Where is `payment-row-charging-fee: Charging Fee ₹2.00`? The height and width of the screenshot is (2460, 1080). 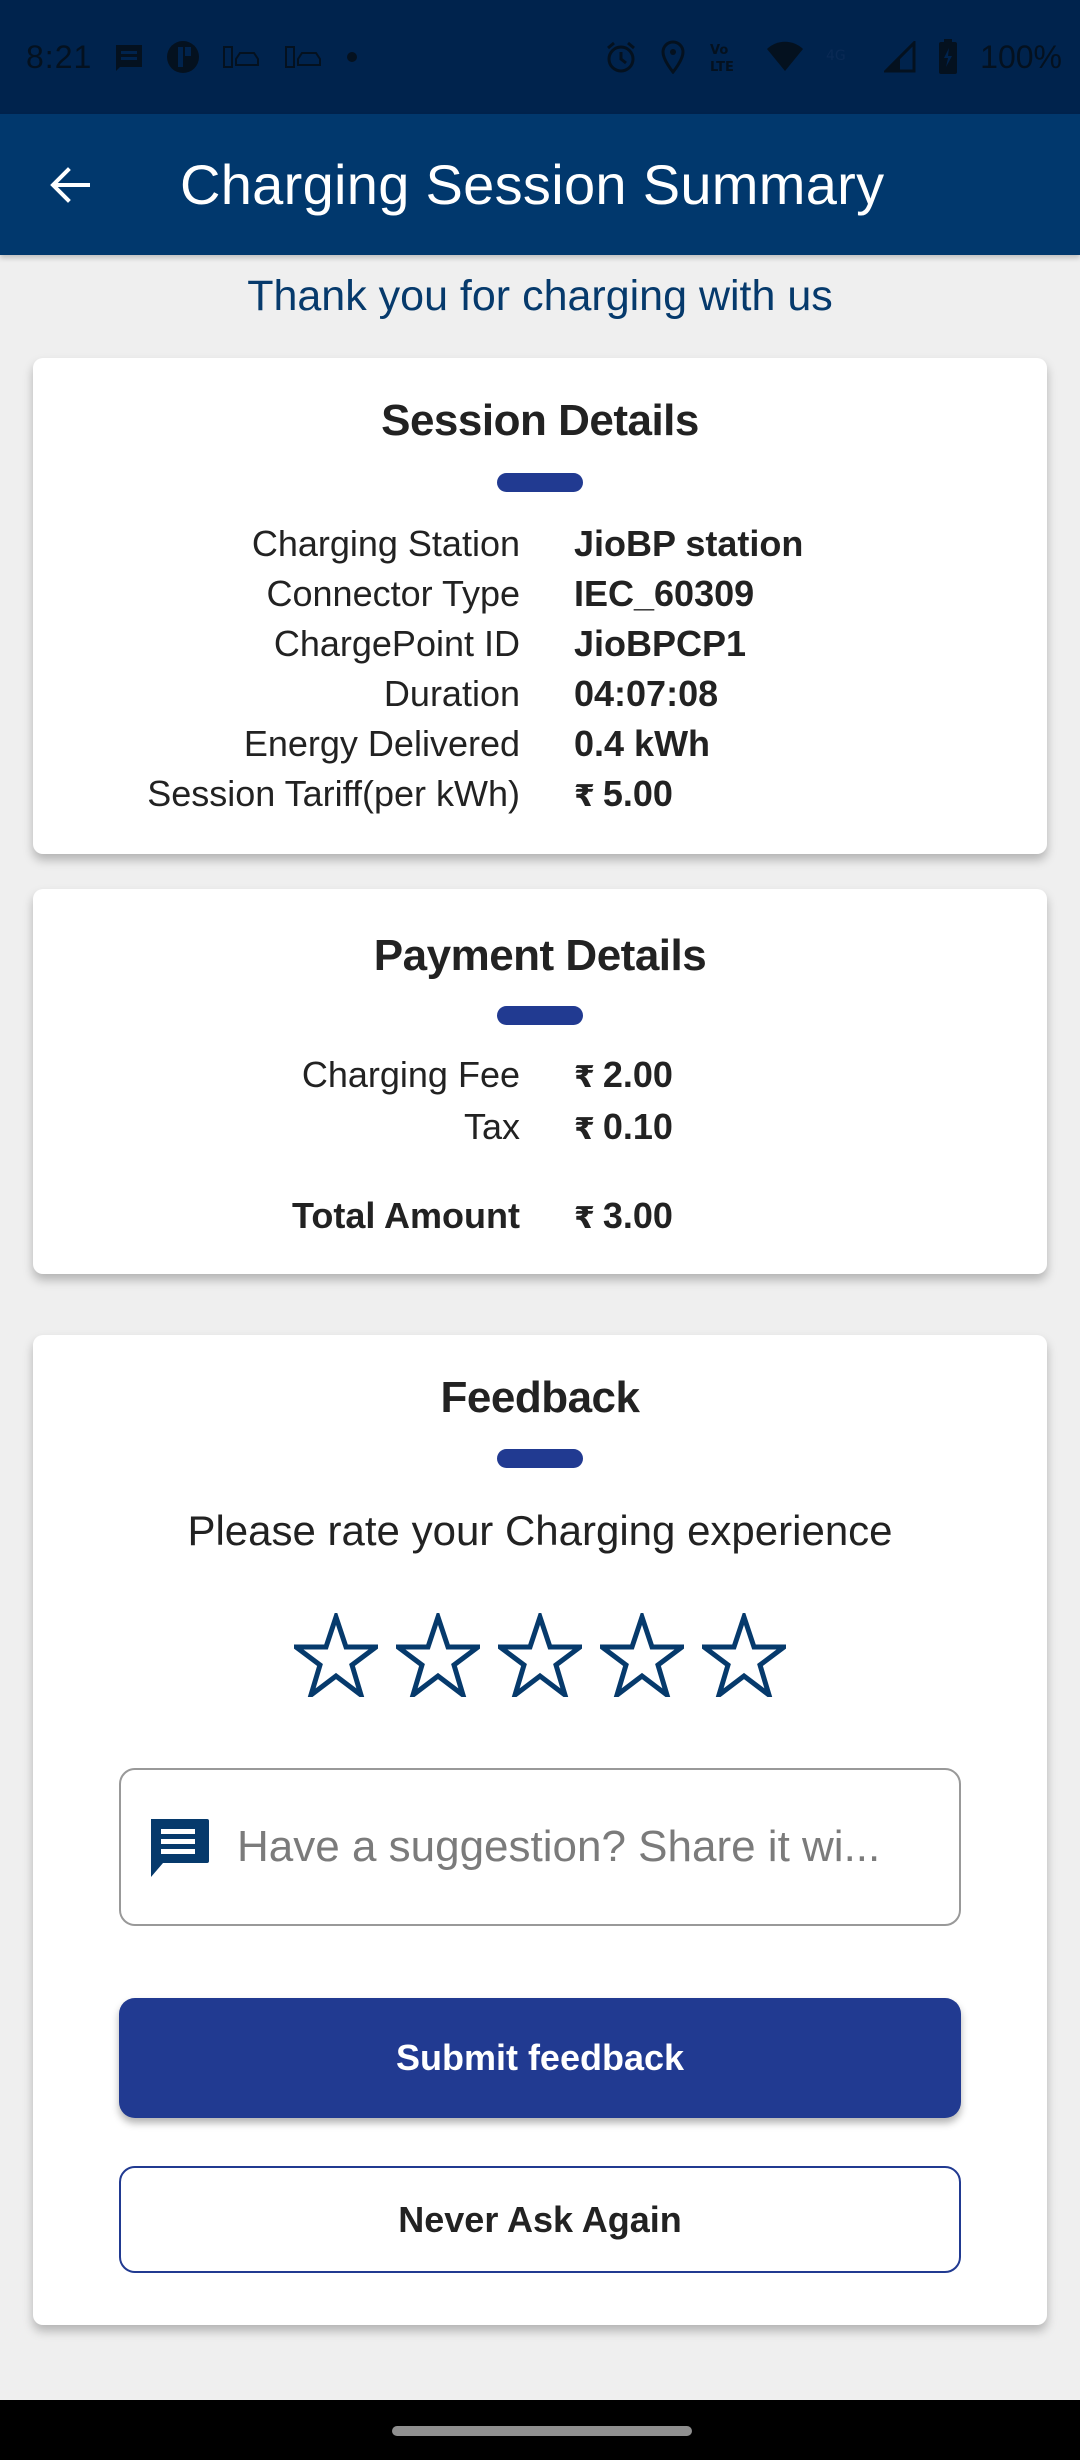
payment-row-charging-fee: Charging Fee ₹2.00 is located at coordinates (540, 1079).